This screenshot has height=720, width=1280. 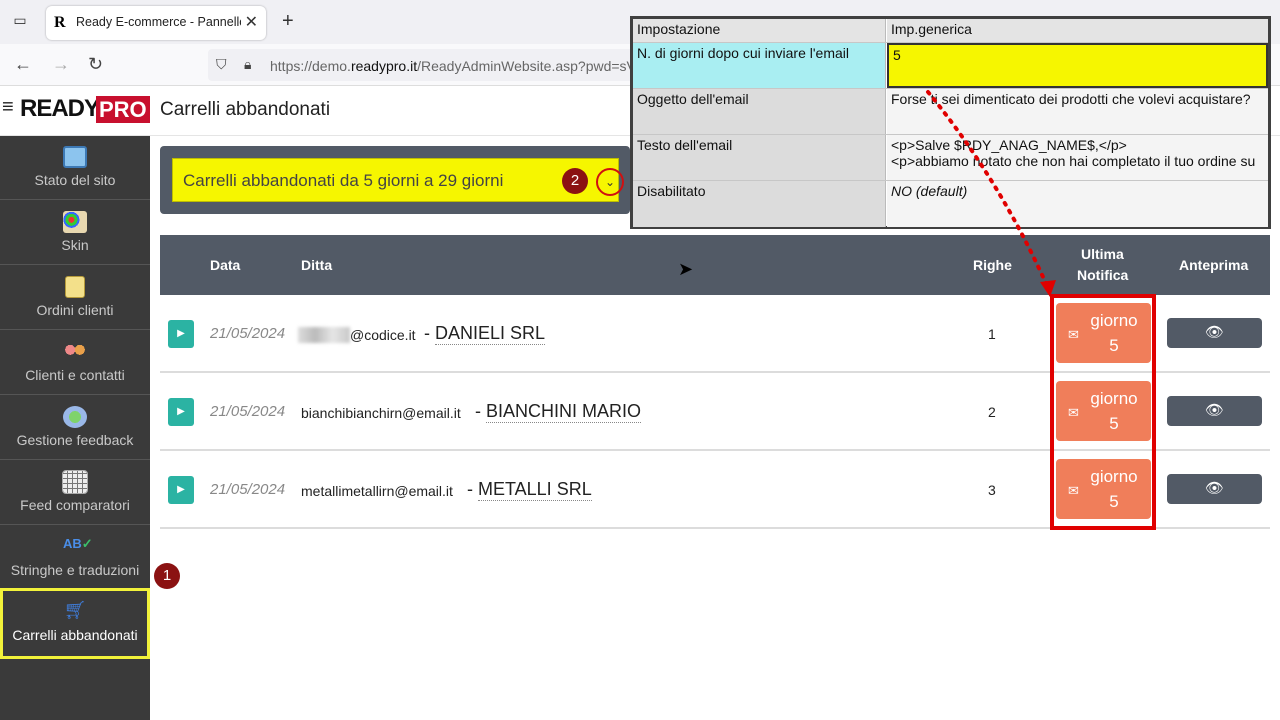 What do you see at coordinates (759, 204) in the screenshot?
I see `settings-key: Disabilitato` at bounding box center [759, 204].